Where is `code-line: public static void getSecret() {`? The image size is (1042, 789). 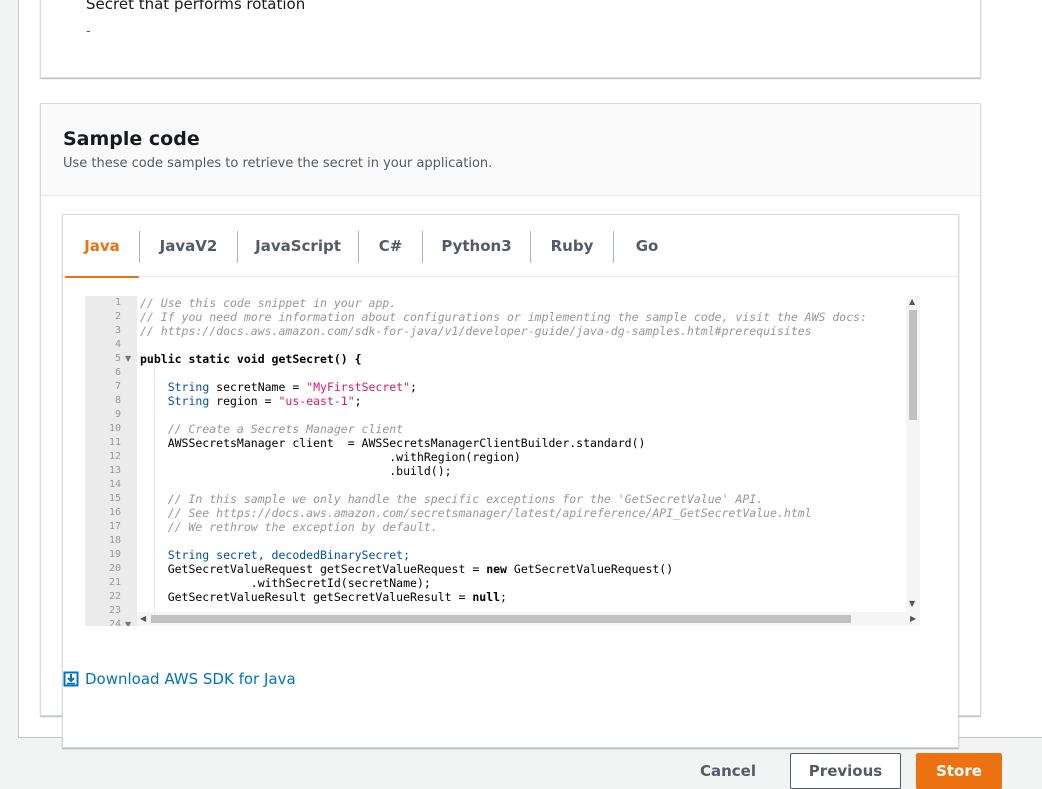
code-line: public static void getSecret() { is located at coordinates (251, 359).